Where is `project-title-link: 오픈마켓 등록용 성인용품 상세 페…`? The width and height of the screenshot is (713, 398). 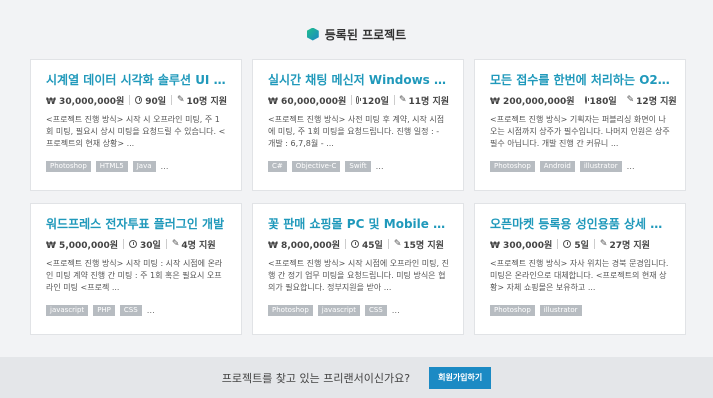
project-title-link: 오픈마켓 등록용 성인용품 상세 페… is located at coordinates (580, 224).